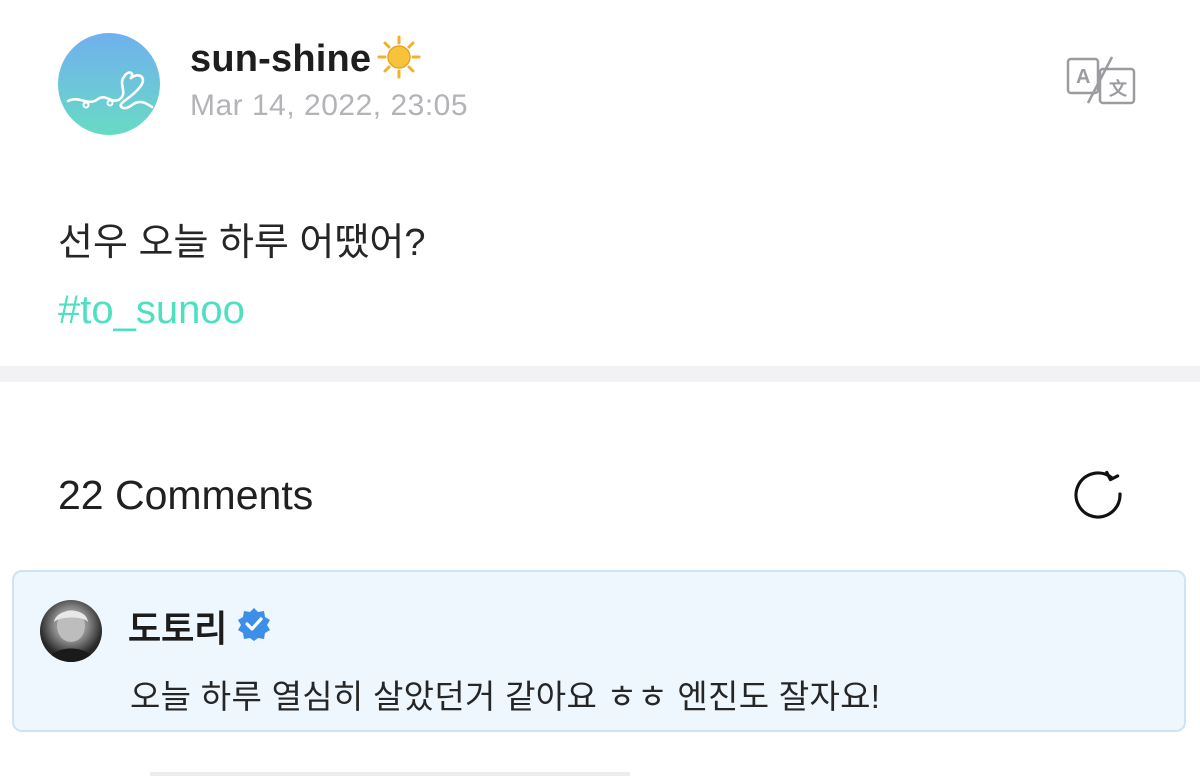 This screenshot has height=776, width=1200. I want to click on refresh-button, so click(1101, 496).